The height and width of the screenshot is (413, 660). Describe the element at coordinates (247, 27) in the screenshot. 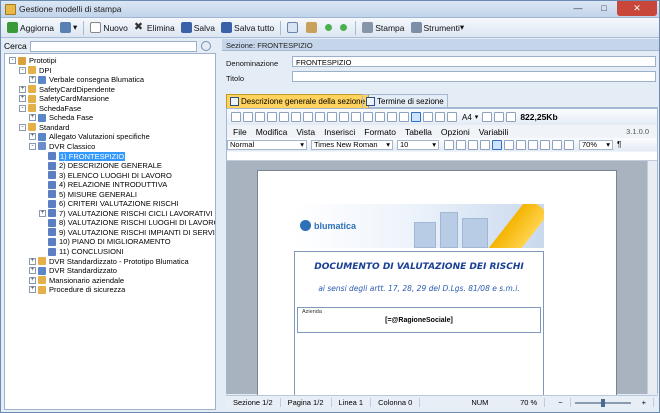

I see `salva-tutto-button: Salva tutto` at that location.